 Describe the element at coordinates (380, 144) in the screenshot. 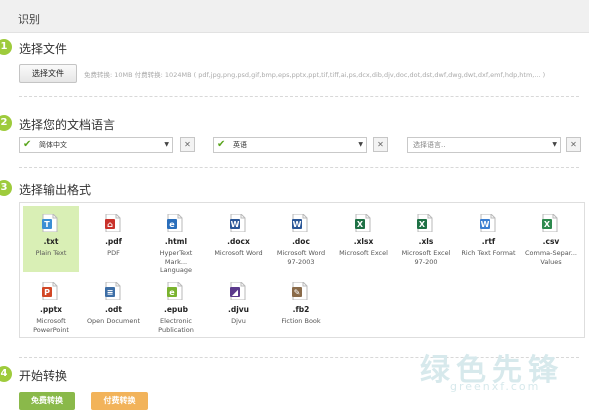

I see `clear-language-button-2: ✕` at that location.